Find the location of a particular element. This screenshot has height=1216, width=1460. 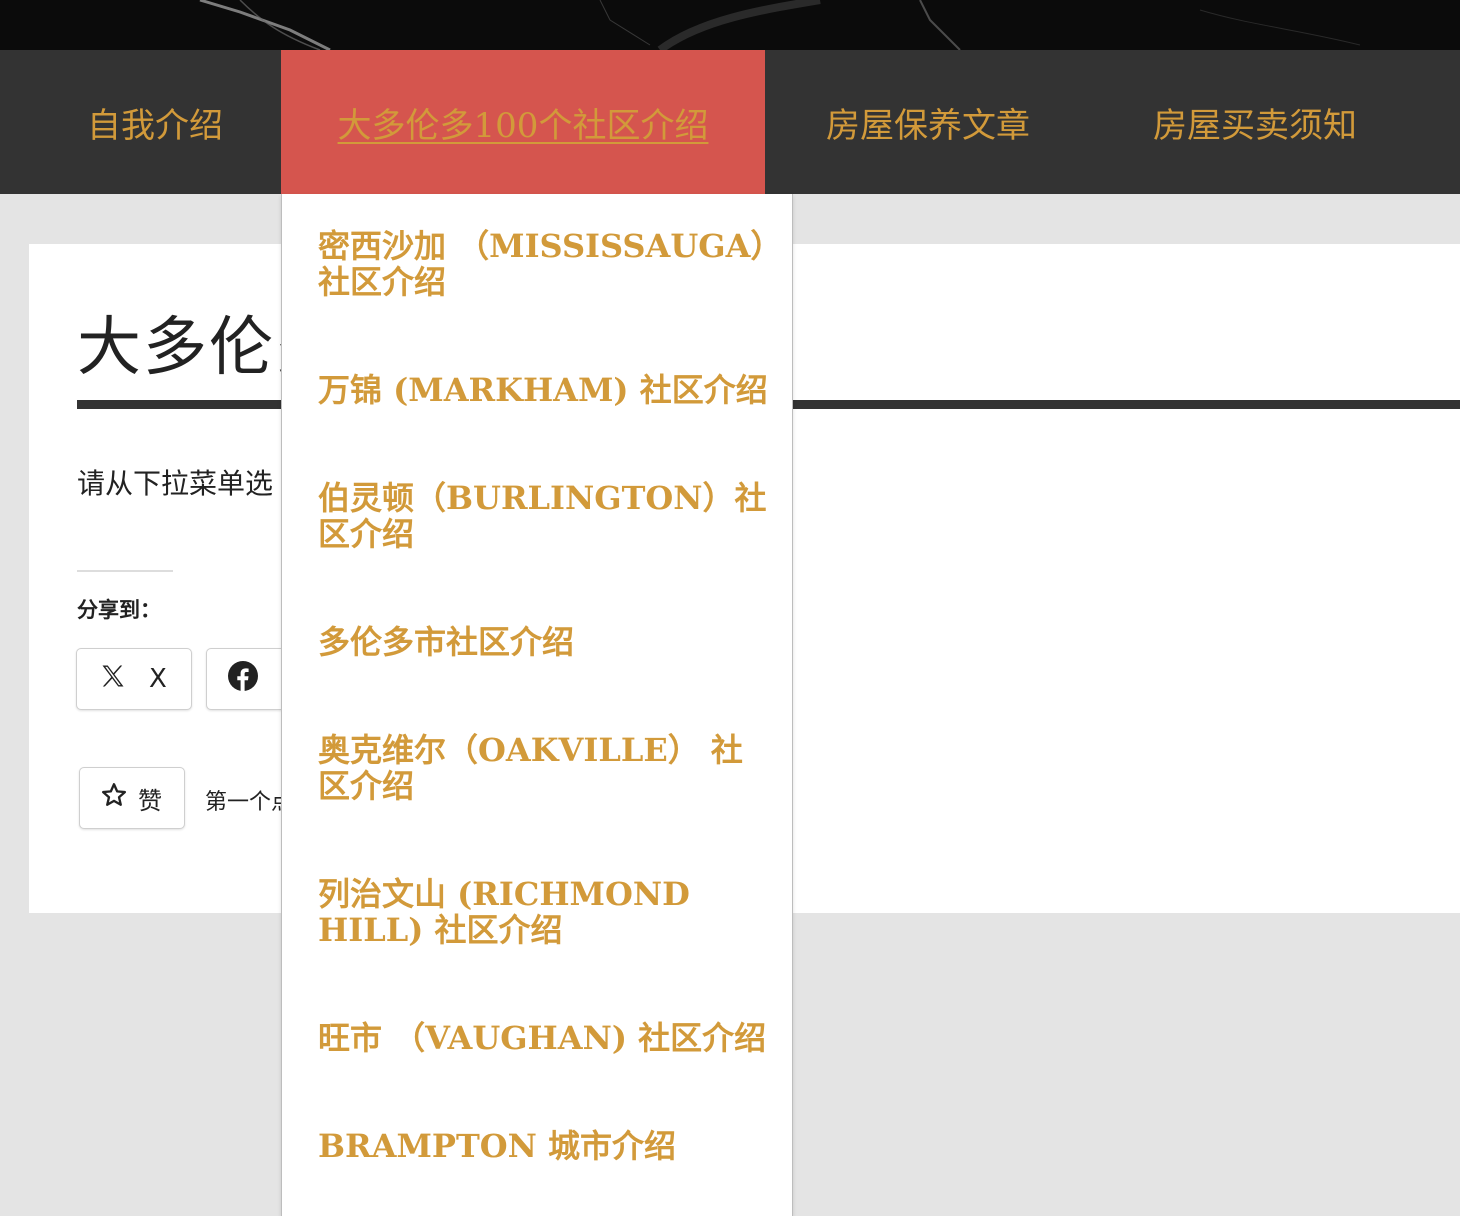

x-logo-icon is located at coordinates (113, 679).